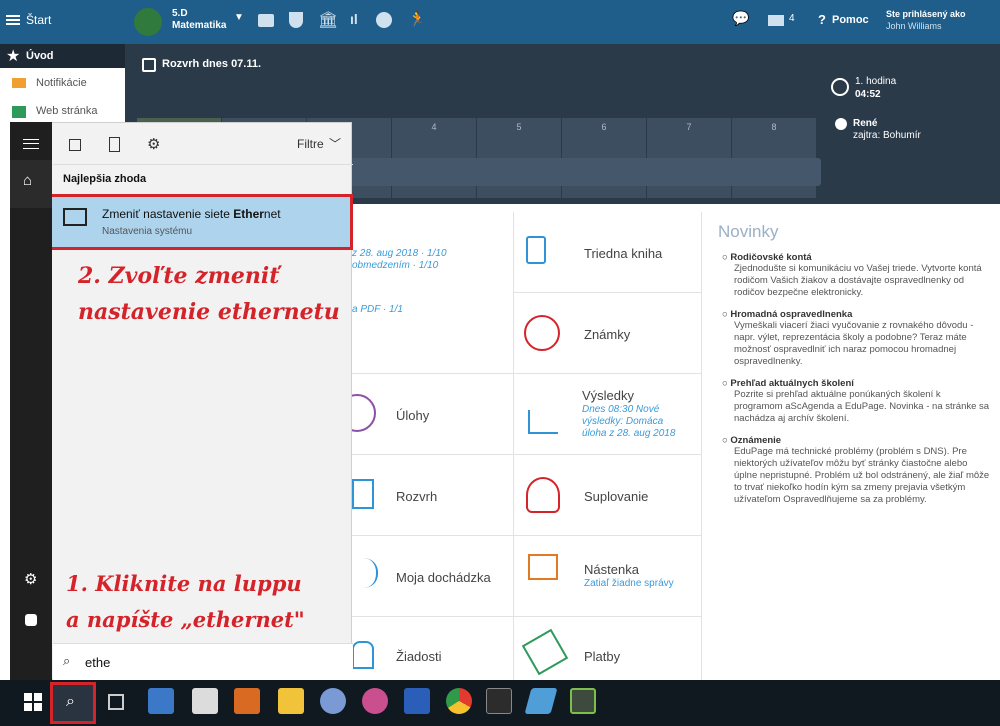  What do you see at coordinates (856, 257) in the screenshot?
I see `news-item-title: ○ Rodičovské kontá` at bounding box center [856, 257].